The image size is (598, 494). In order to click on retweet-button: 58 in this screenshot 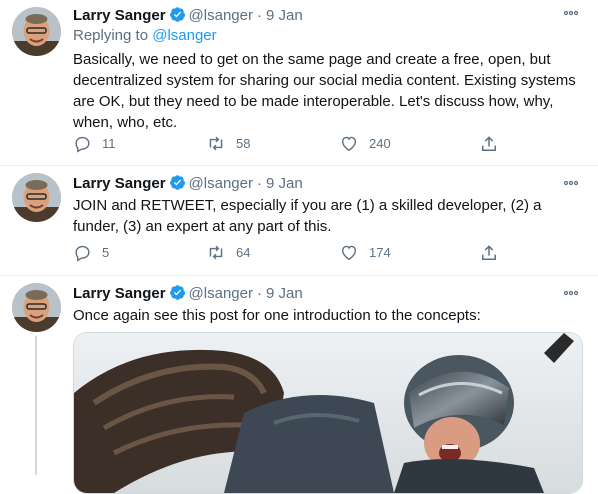, I will do `click(228, 143)`.